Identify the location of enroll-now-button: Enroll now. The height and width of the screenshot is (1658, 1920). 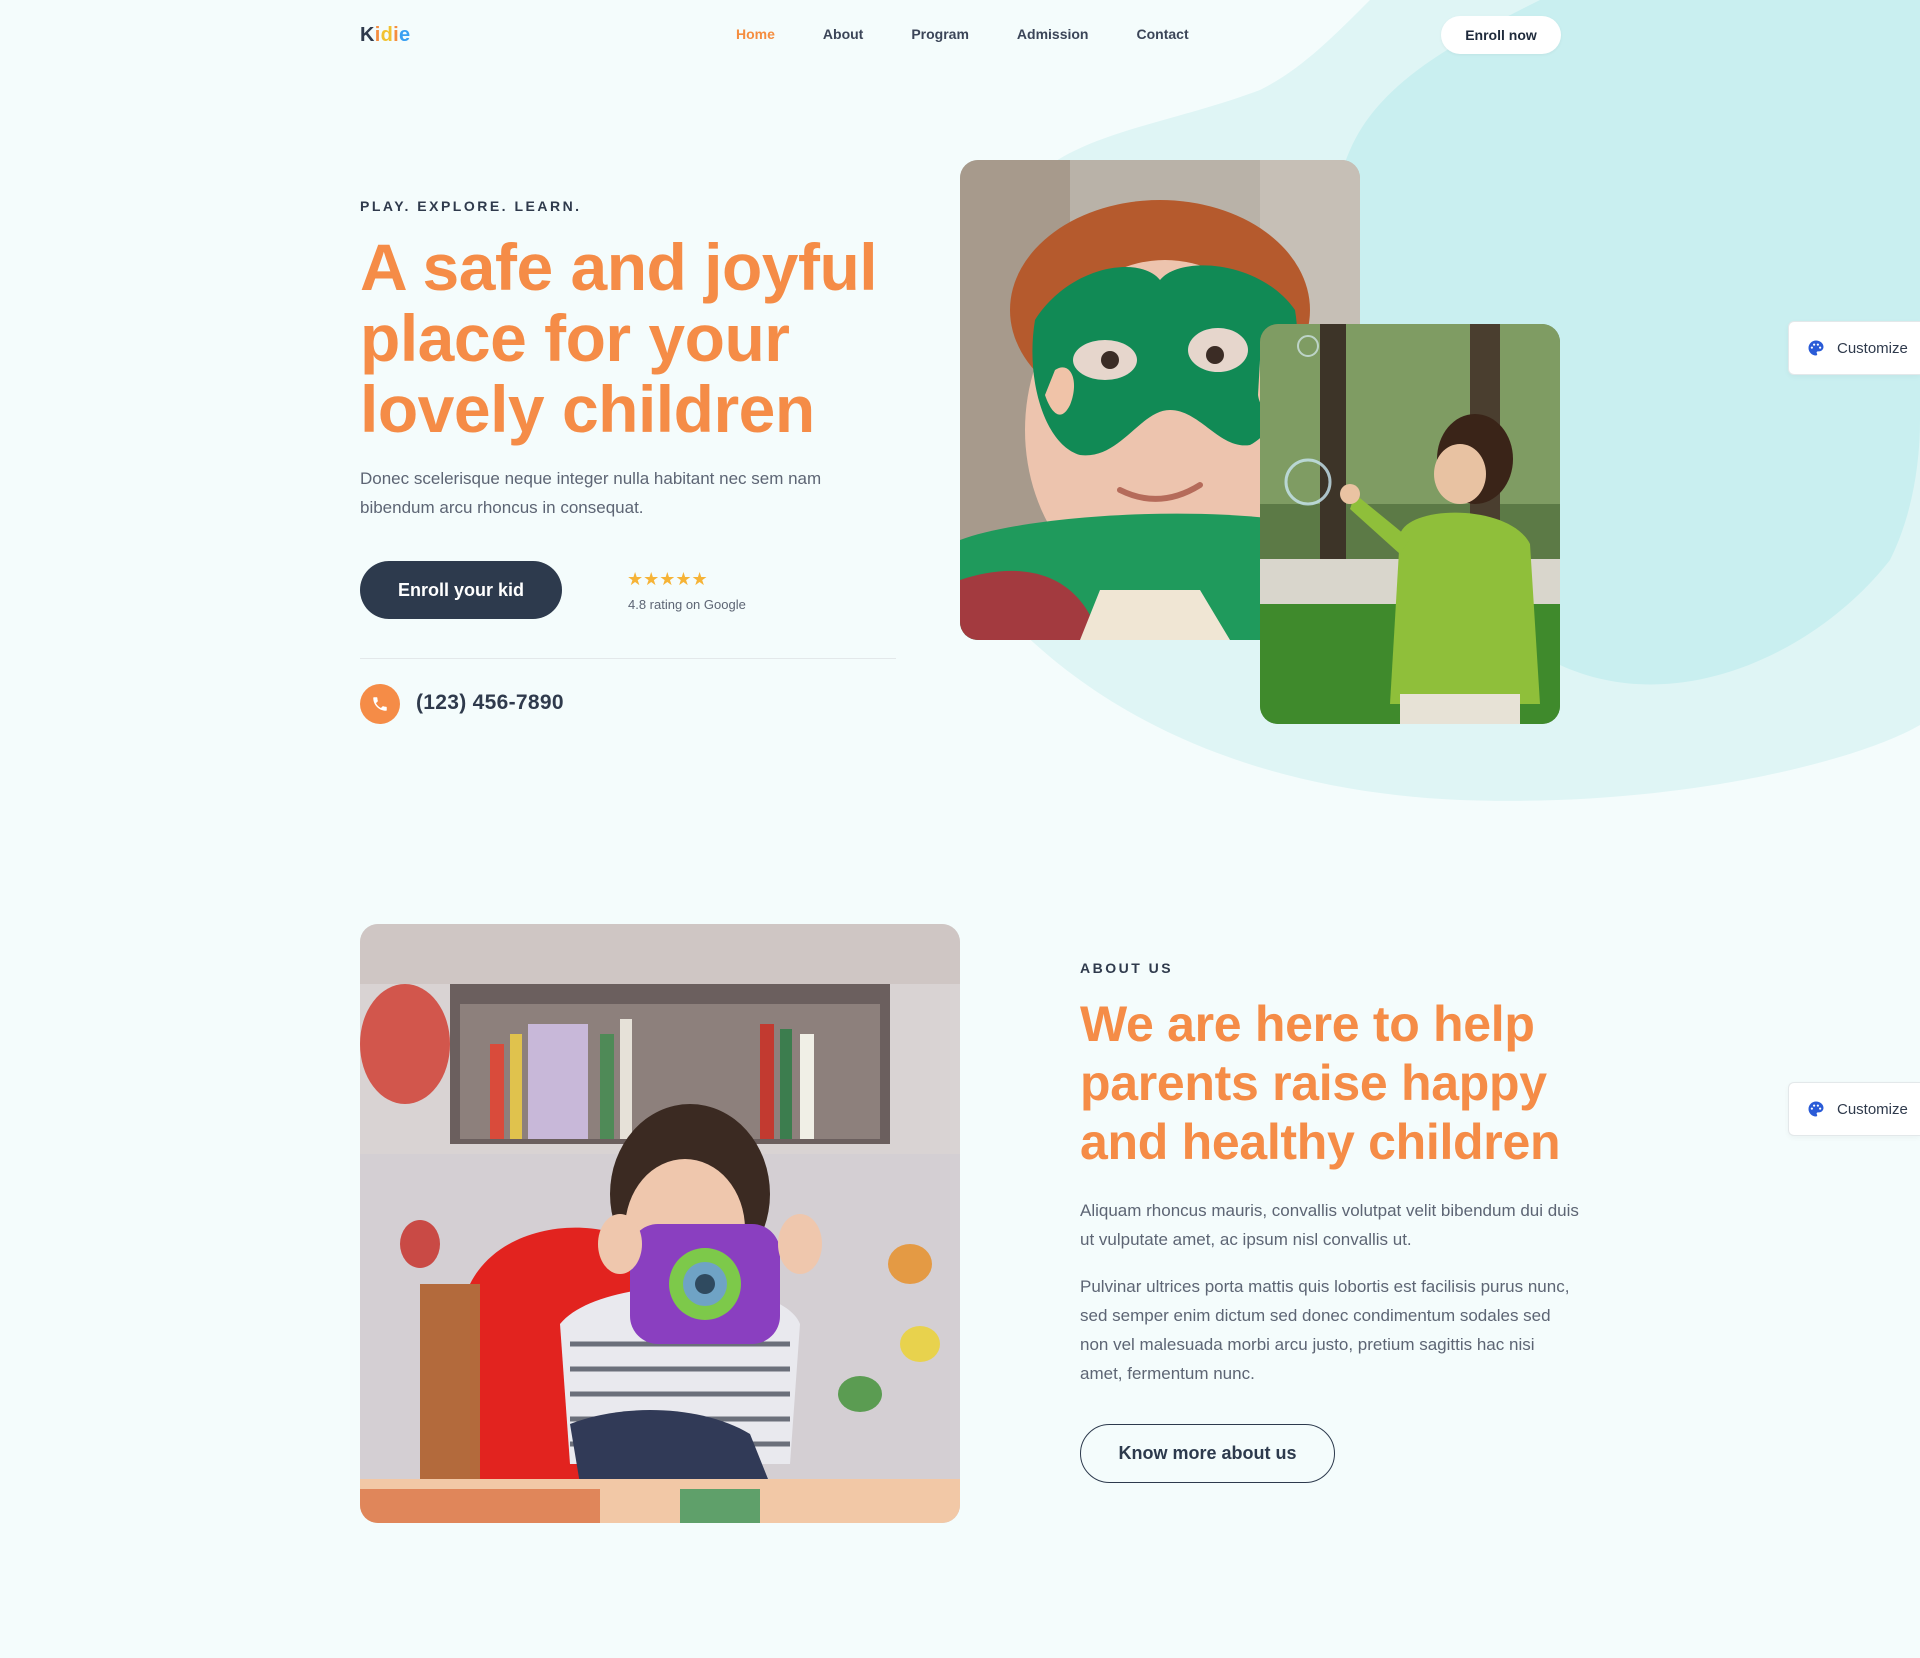
(1501, 35).